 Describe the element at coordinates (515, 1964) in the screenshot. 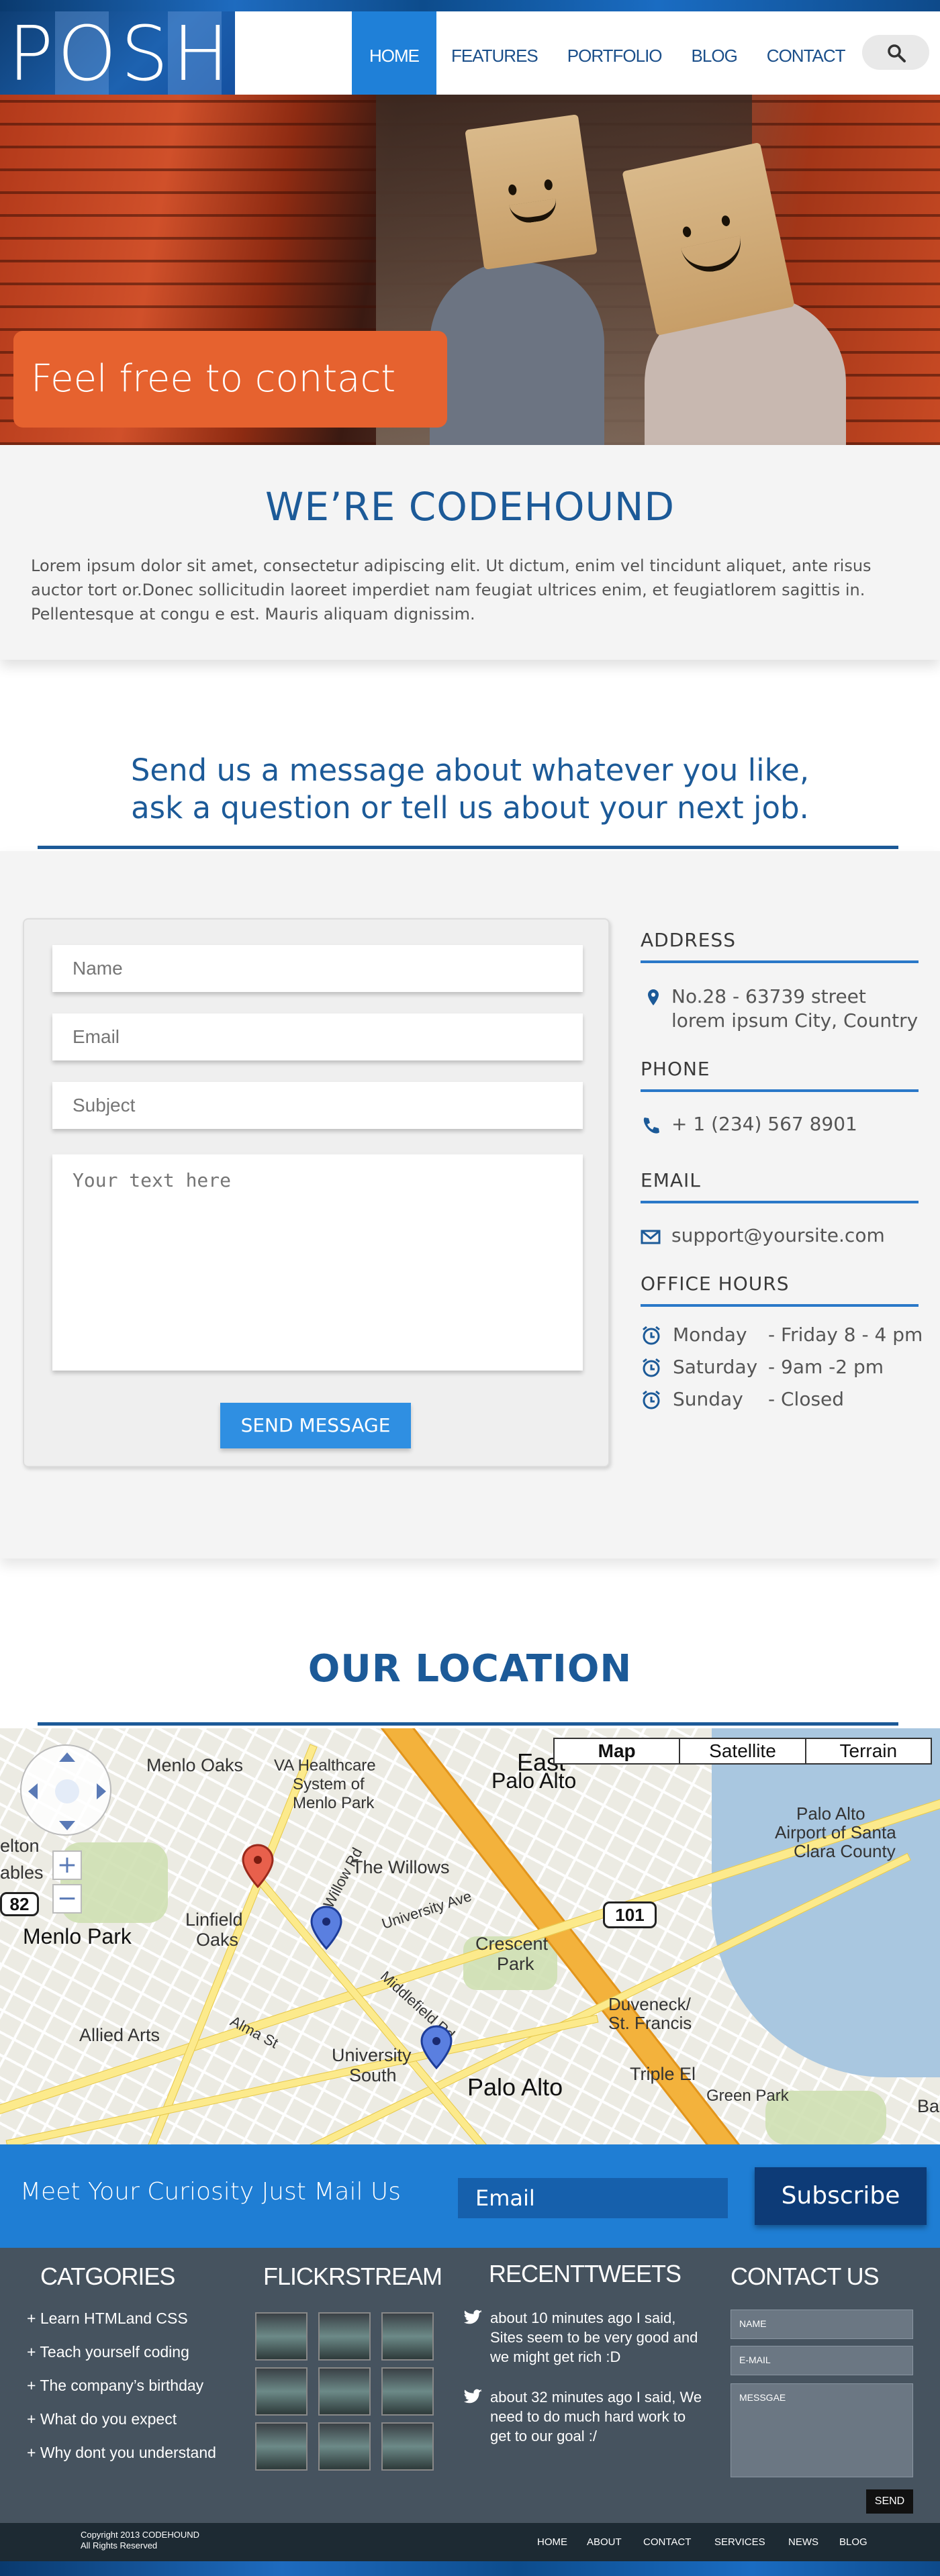

I see `map-label: Park` at that location.